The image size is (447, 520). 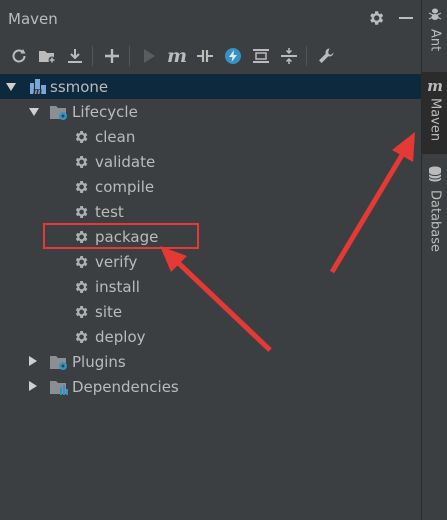 What do you see at coordinates (403, 147) in the screenshot?
I see `annotation-arrowhead-maven` at bounding box center [403, 147].